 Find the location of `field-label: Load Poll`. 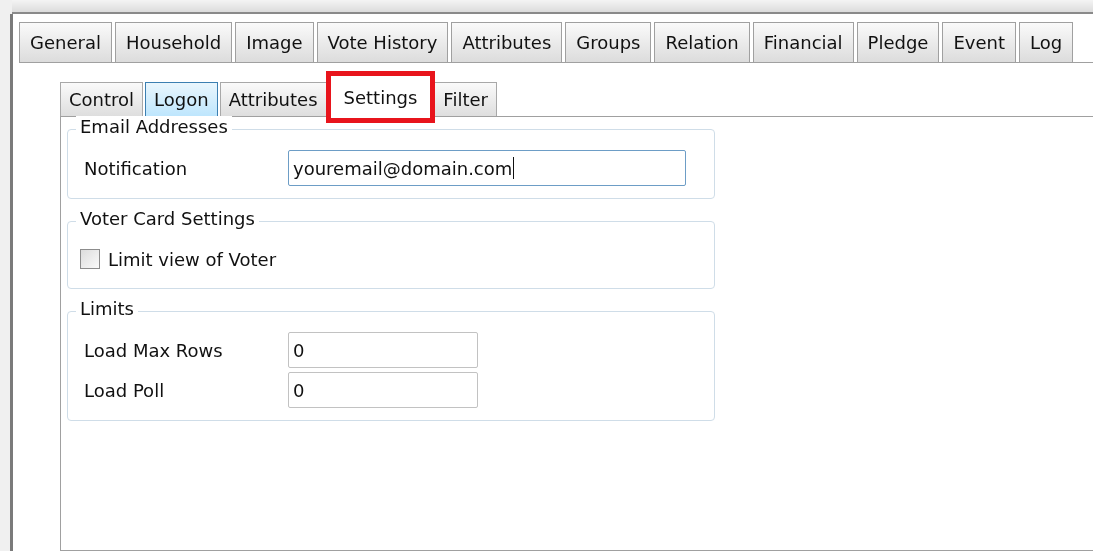

field-label: Load Poll is located at coordinates (124, 390).